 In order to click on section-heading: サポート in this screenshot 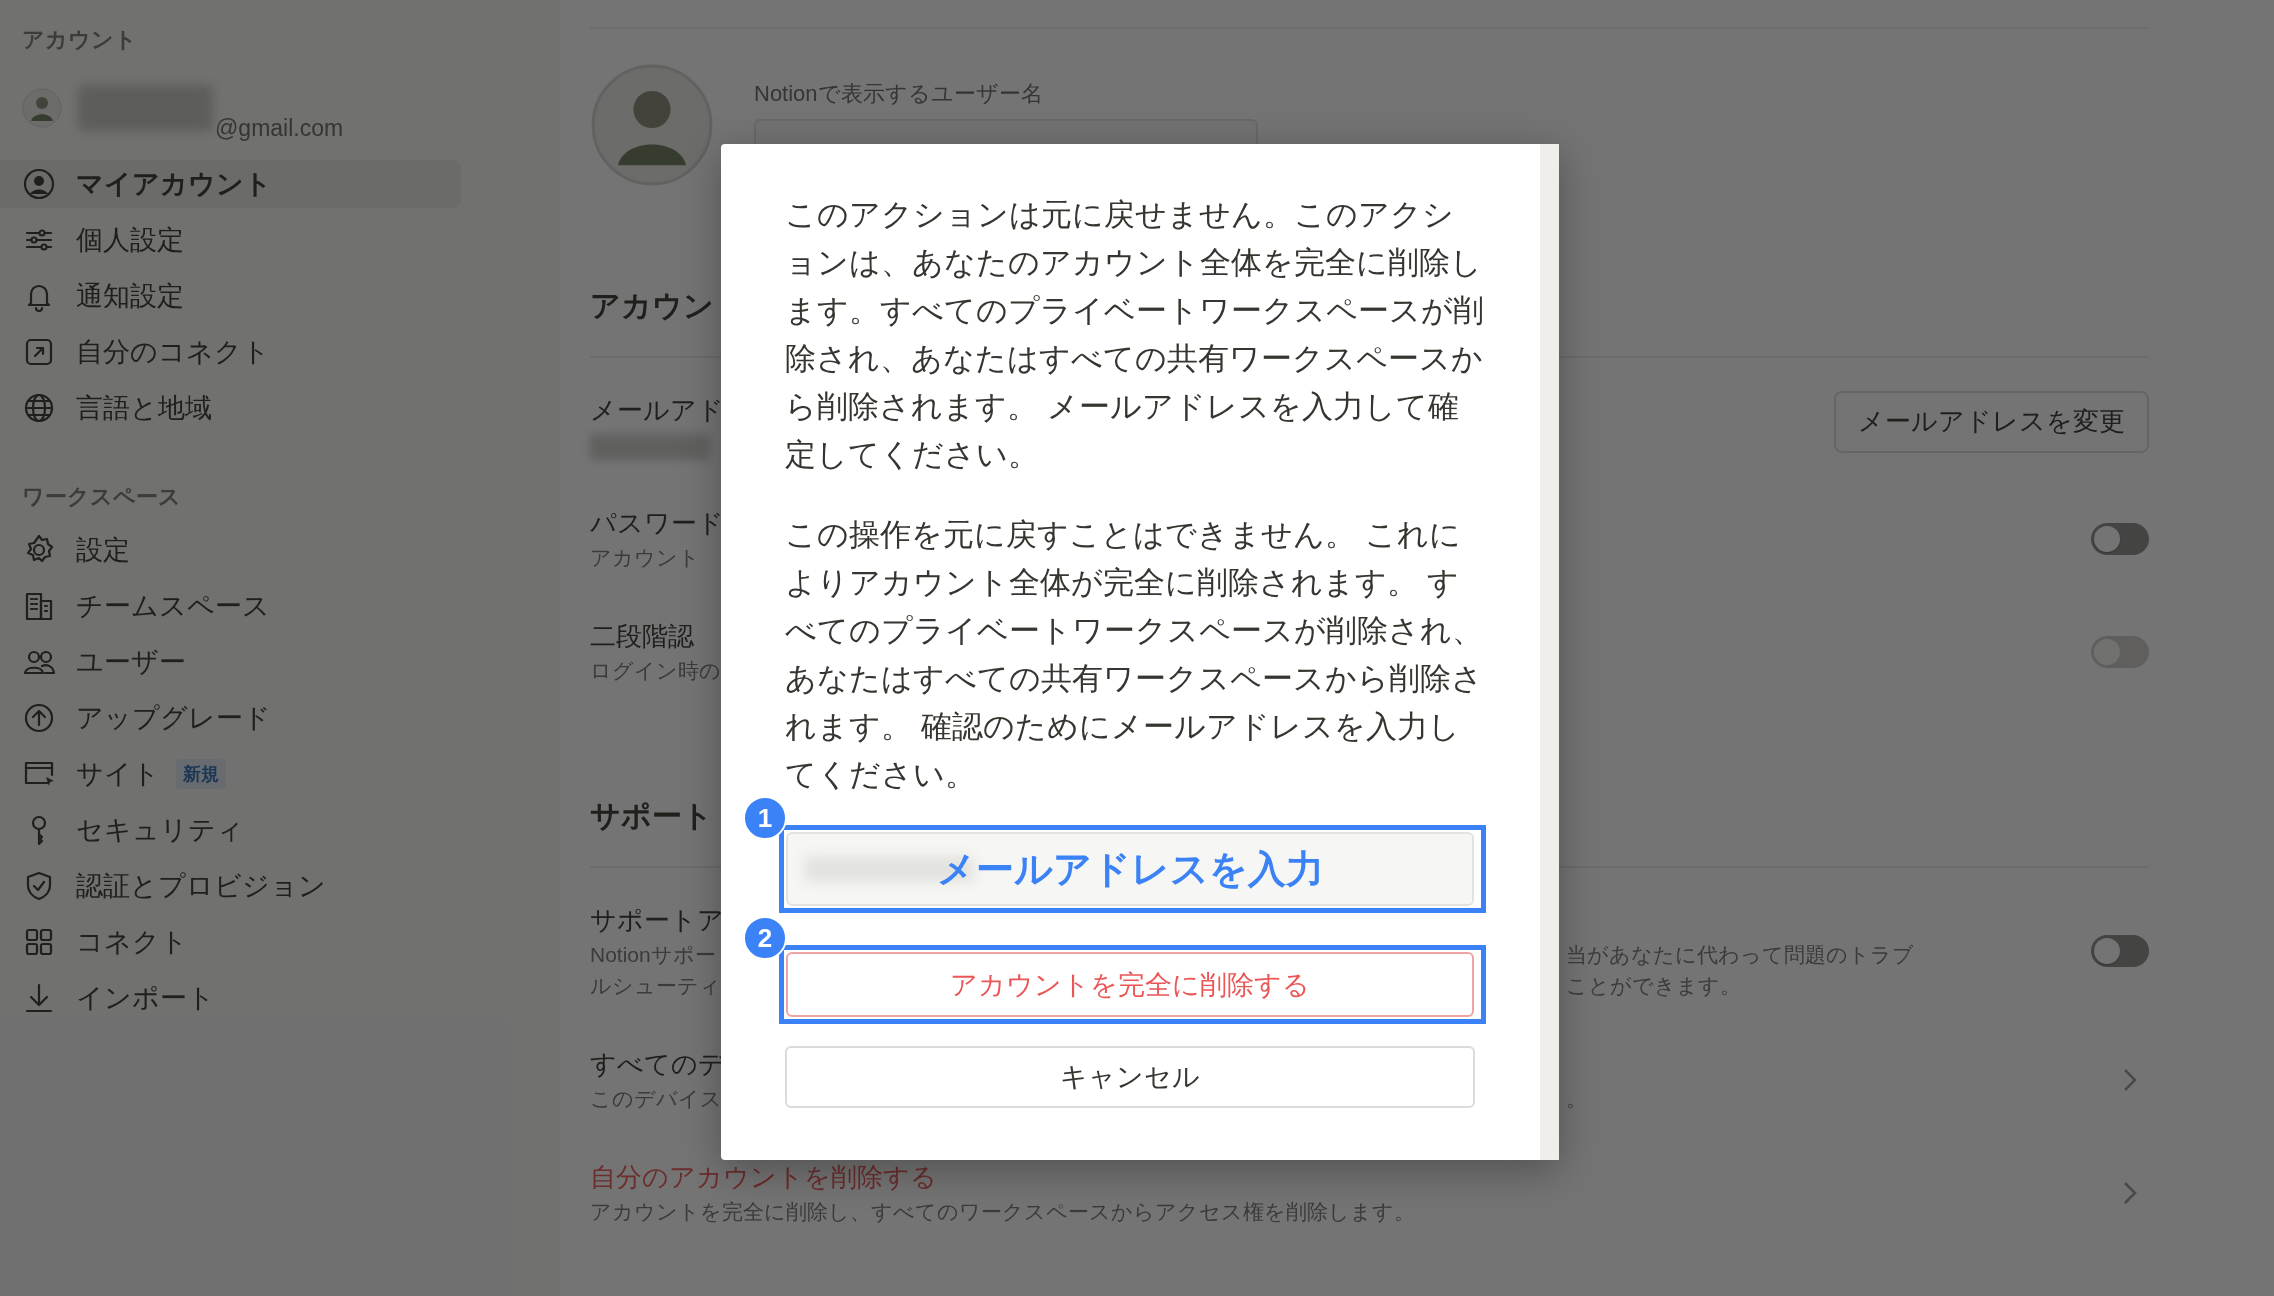, I will do `click(651, 816)`.